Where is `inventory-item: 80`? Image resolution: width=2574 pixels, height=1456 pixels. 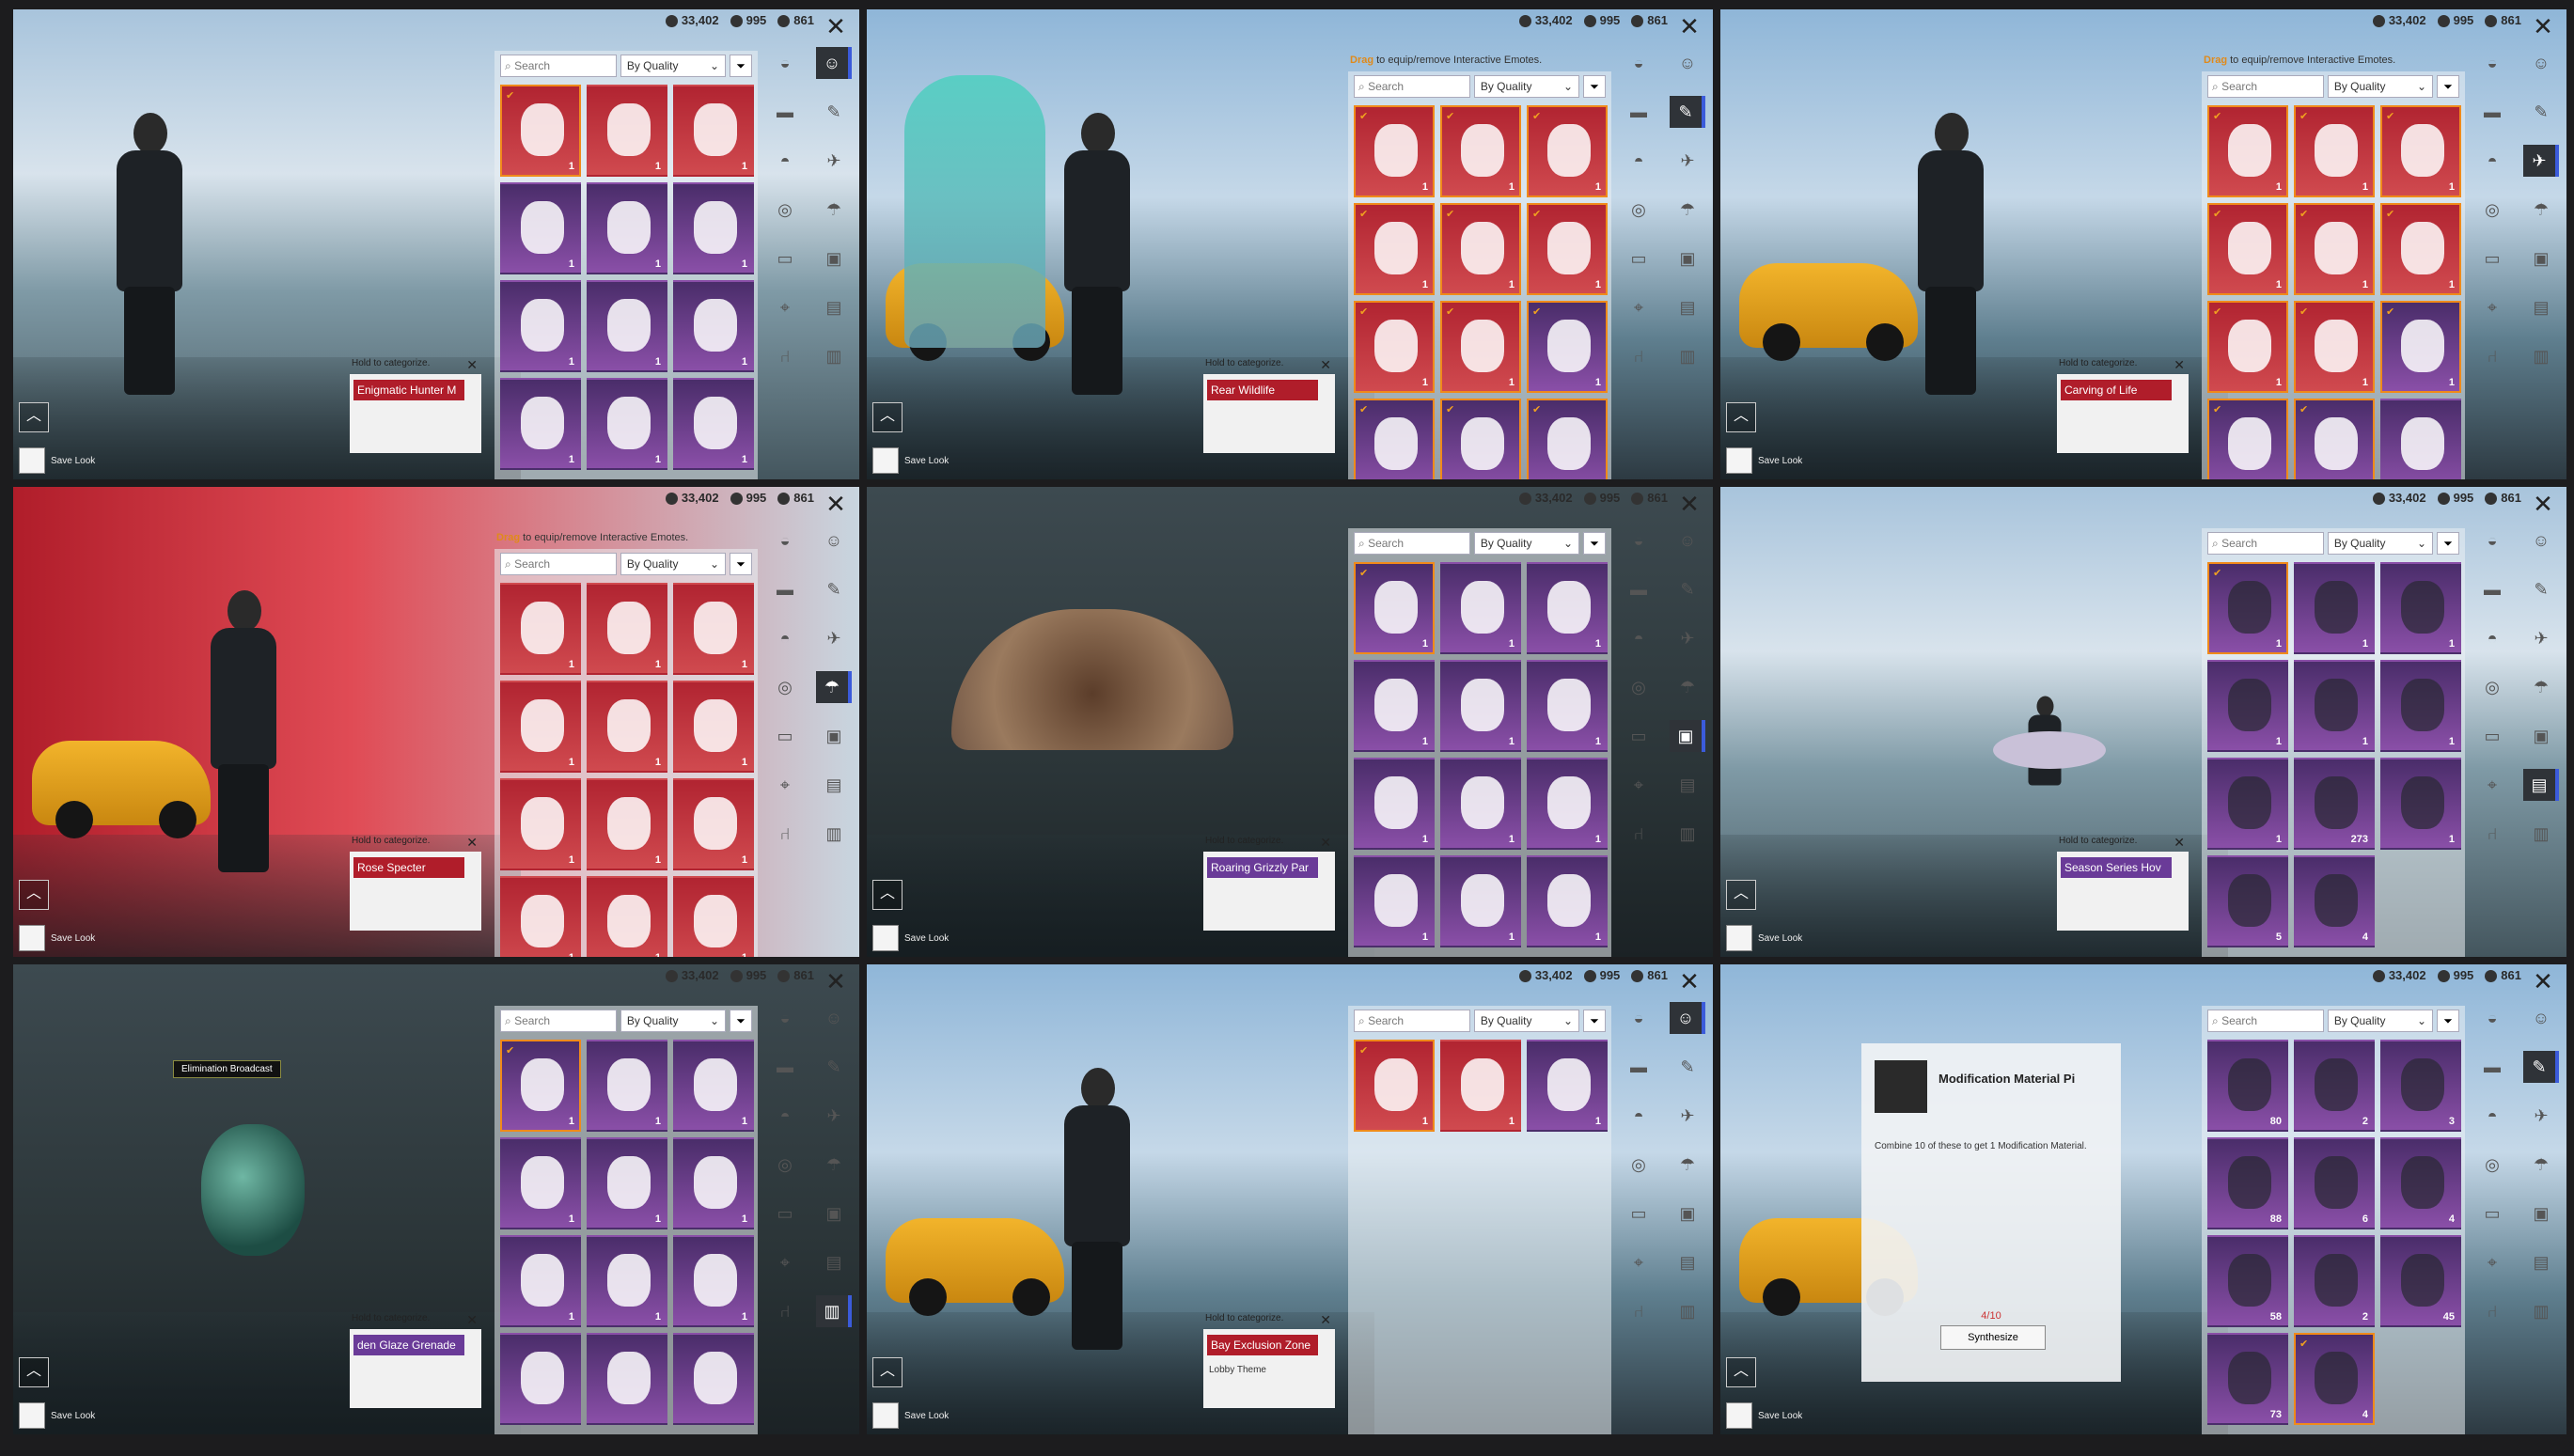
inventory-item: 80 is located at coordinates (2247, 1086).